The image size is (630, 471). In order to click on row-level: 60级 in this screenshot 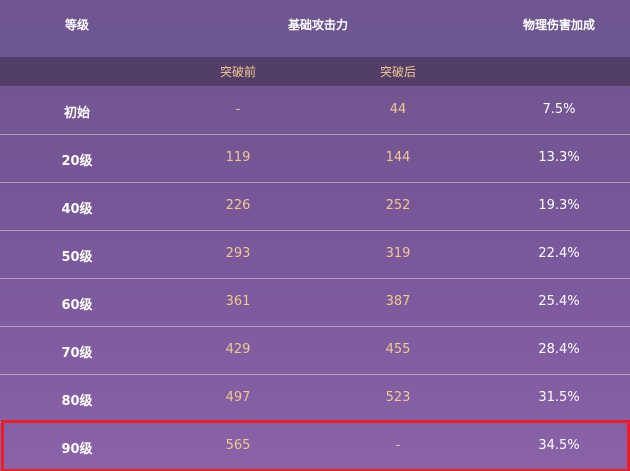, I will do `click(77, 305)`.